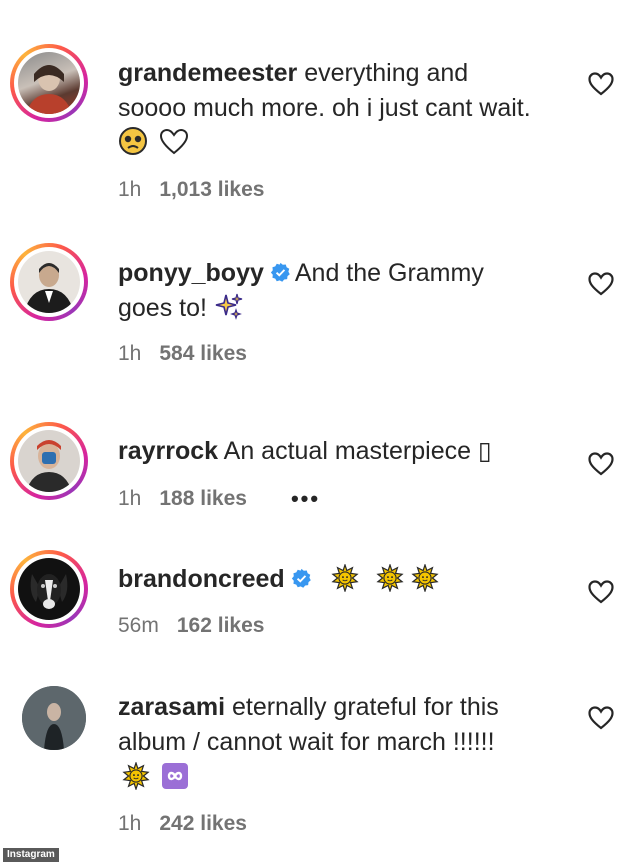  Describe the element at coordinates (174, 776) in the screenshot. I see `infinity-icon` at that location.